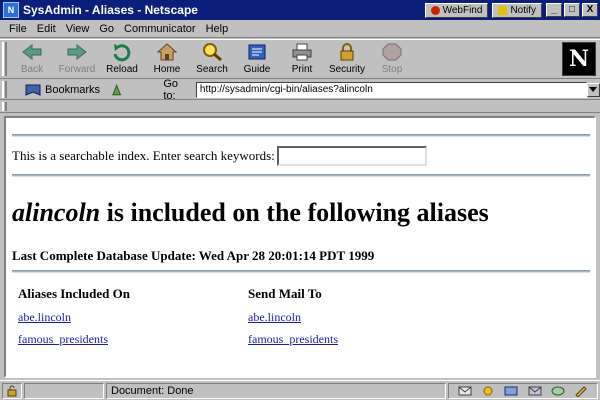 This screenshot has height=400, width=600. I want to click on chevron-down-icon, so click(593, 89).